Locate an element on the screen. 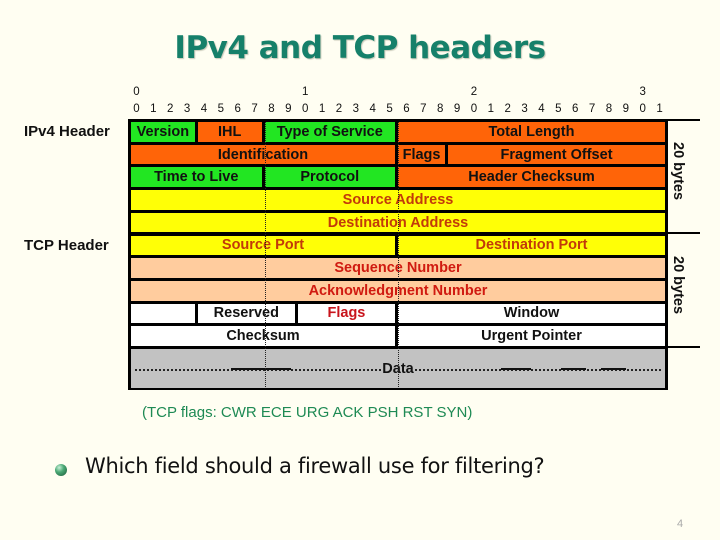 The image size is (720, 540). field-protocol: Protocol is located at coordinates (331, 177).